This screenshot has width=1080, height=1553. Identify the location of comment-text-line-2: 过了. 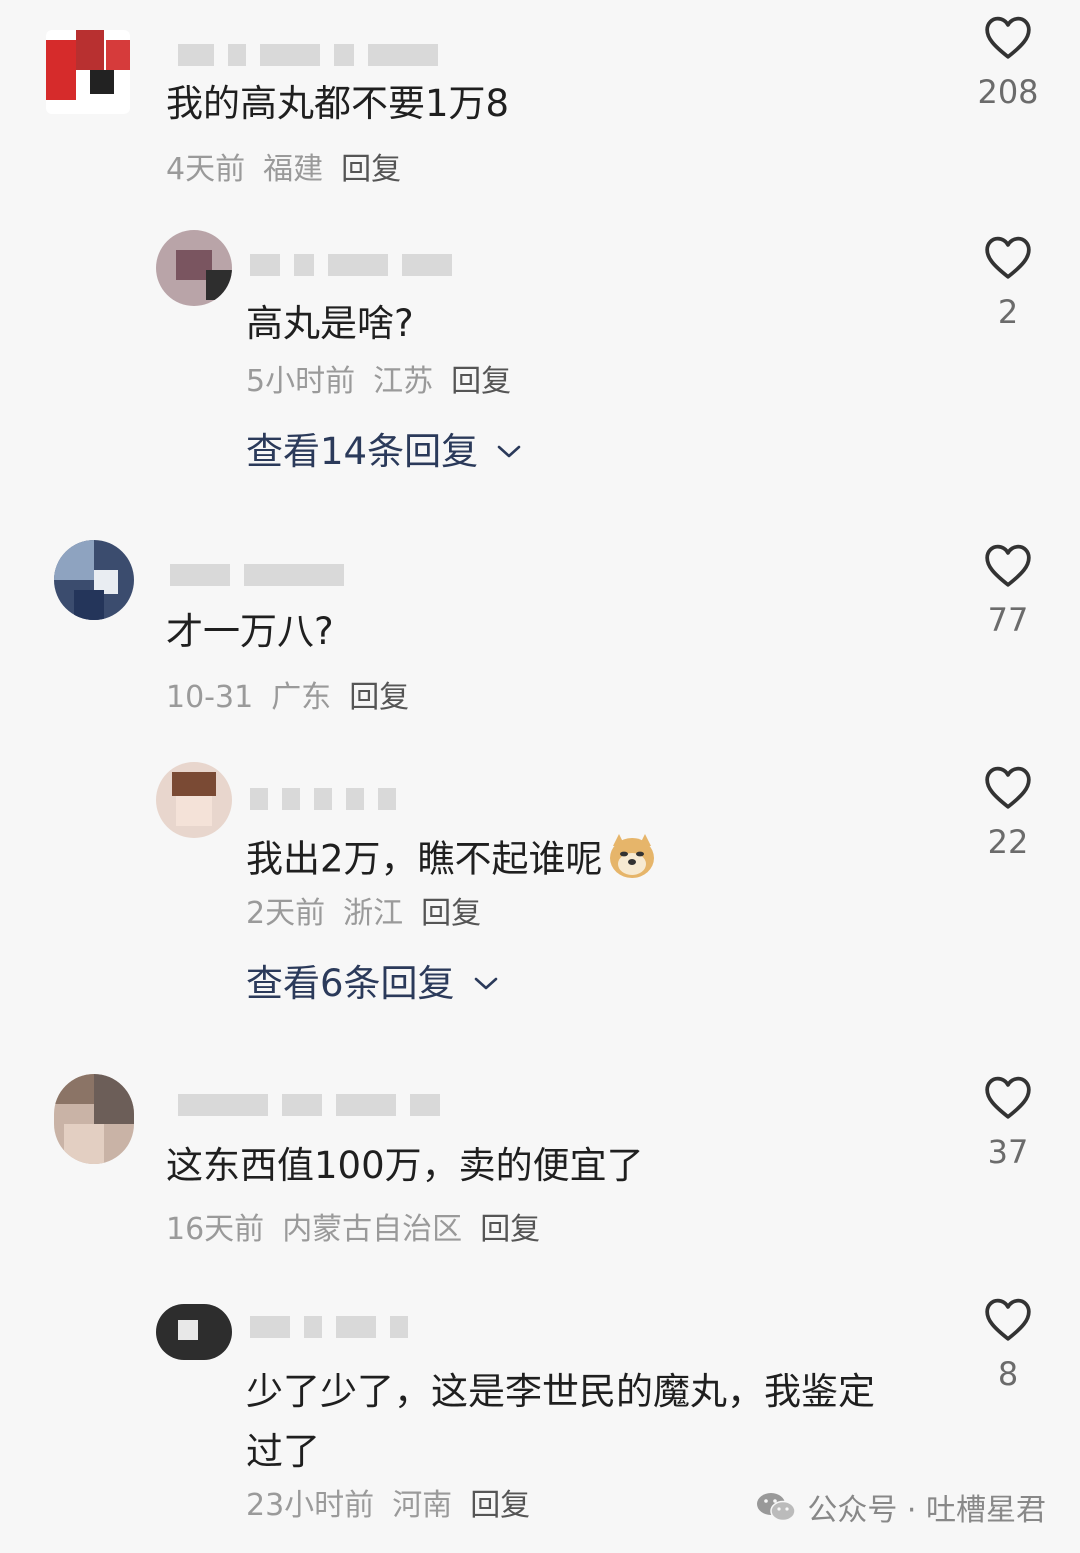
(283, 1451).